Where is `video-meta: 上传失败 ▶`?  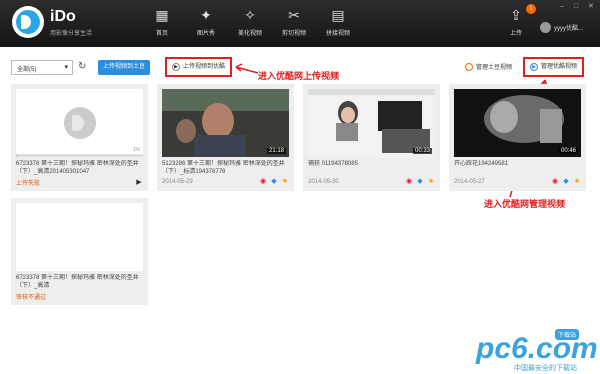 video-meta: 上传失败 ▶ is located at coordinates (79, 183).